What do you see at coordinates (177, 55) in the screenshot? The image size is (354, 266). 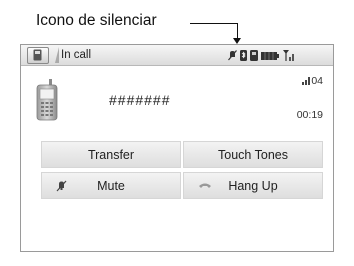 I see `header-bar: In call` at bounding box center [177, 55].